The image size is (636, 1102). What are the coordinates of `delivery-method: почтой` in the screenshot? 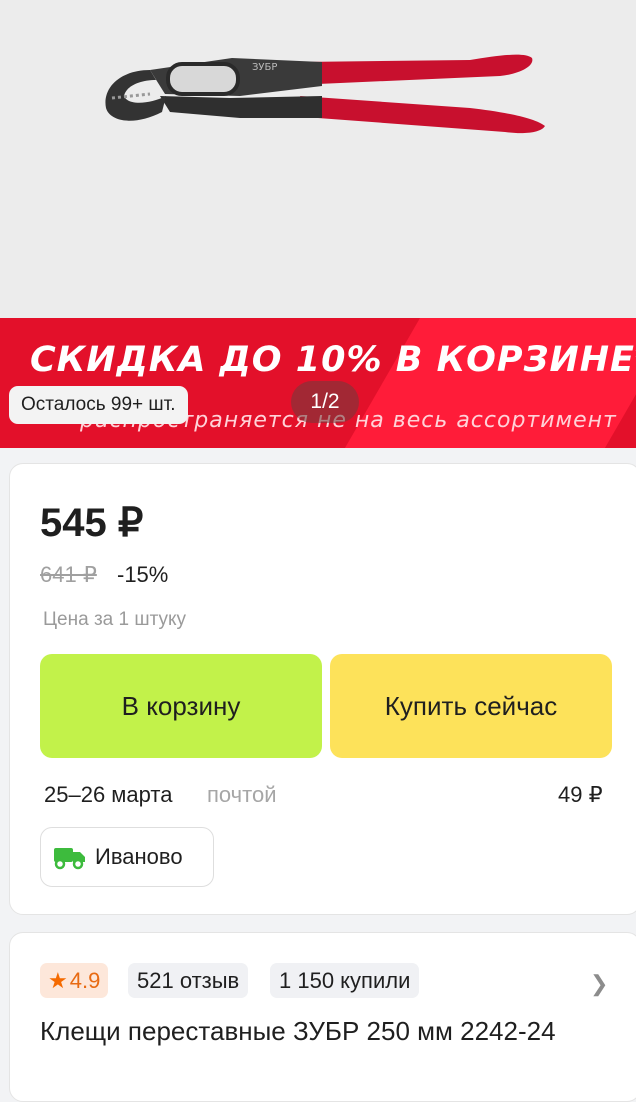 It's located at (242, 794).